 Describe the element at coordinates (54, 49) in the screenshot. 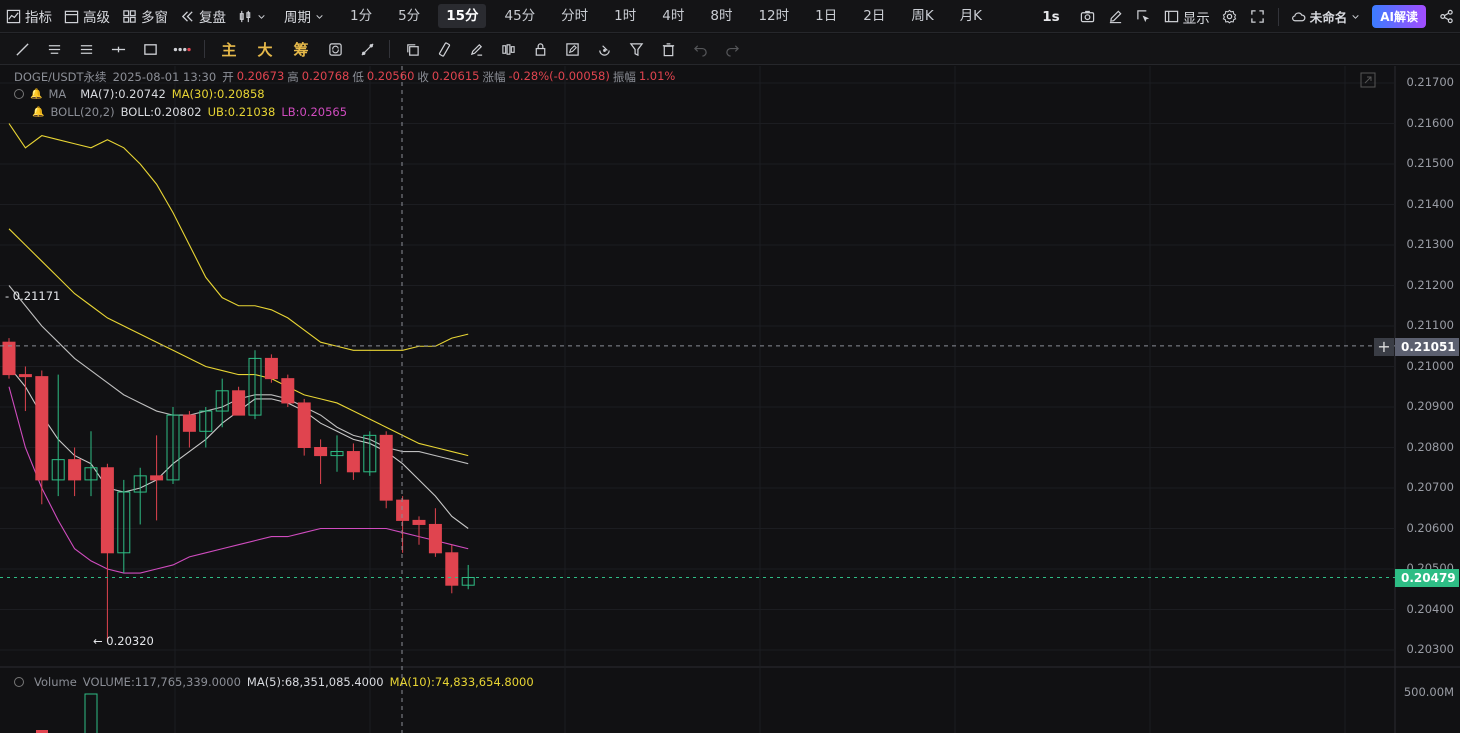

I see `parallel-lines-tool` at that location.